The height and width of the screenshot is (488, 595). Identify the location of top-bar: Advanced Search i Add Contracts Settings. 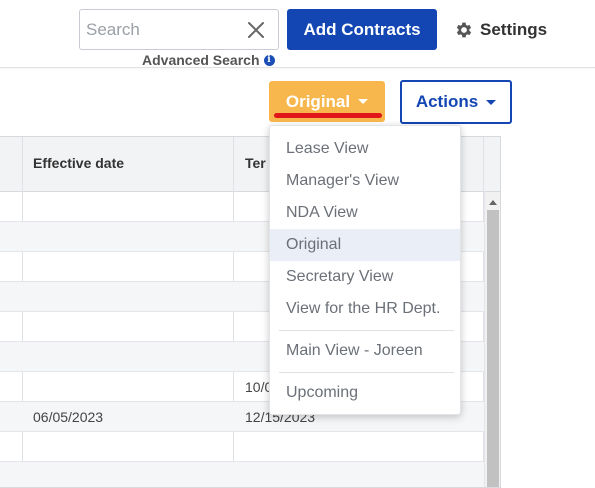
(297, 34).